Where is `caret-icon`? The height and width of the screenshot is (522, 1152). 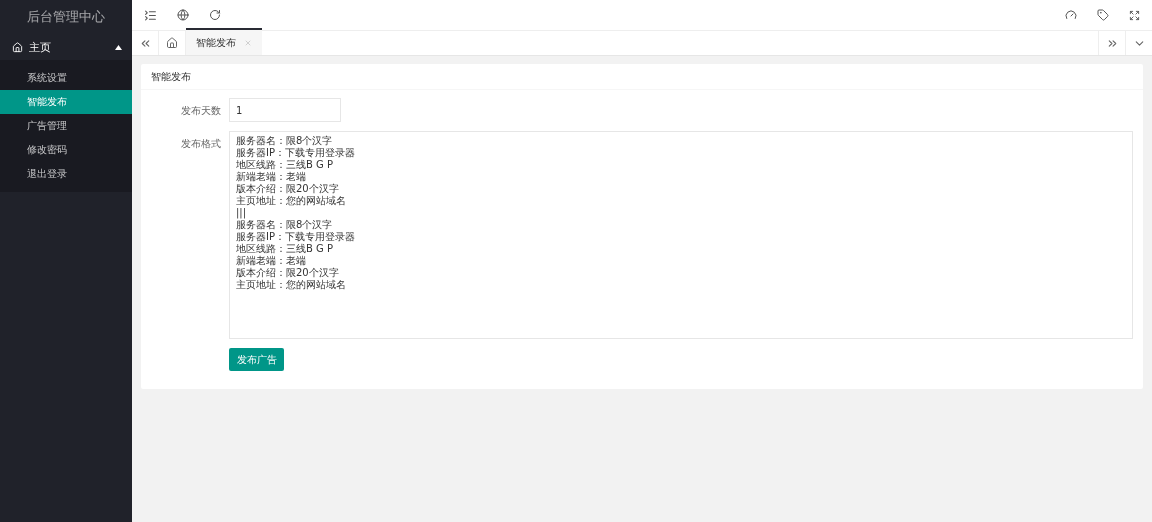 caret-icon is located at coordinates (118, 47).